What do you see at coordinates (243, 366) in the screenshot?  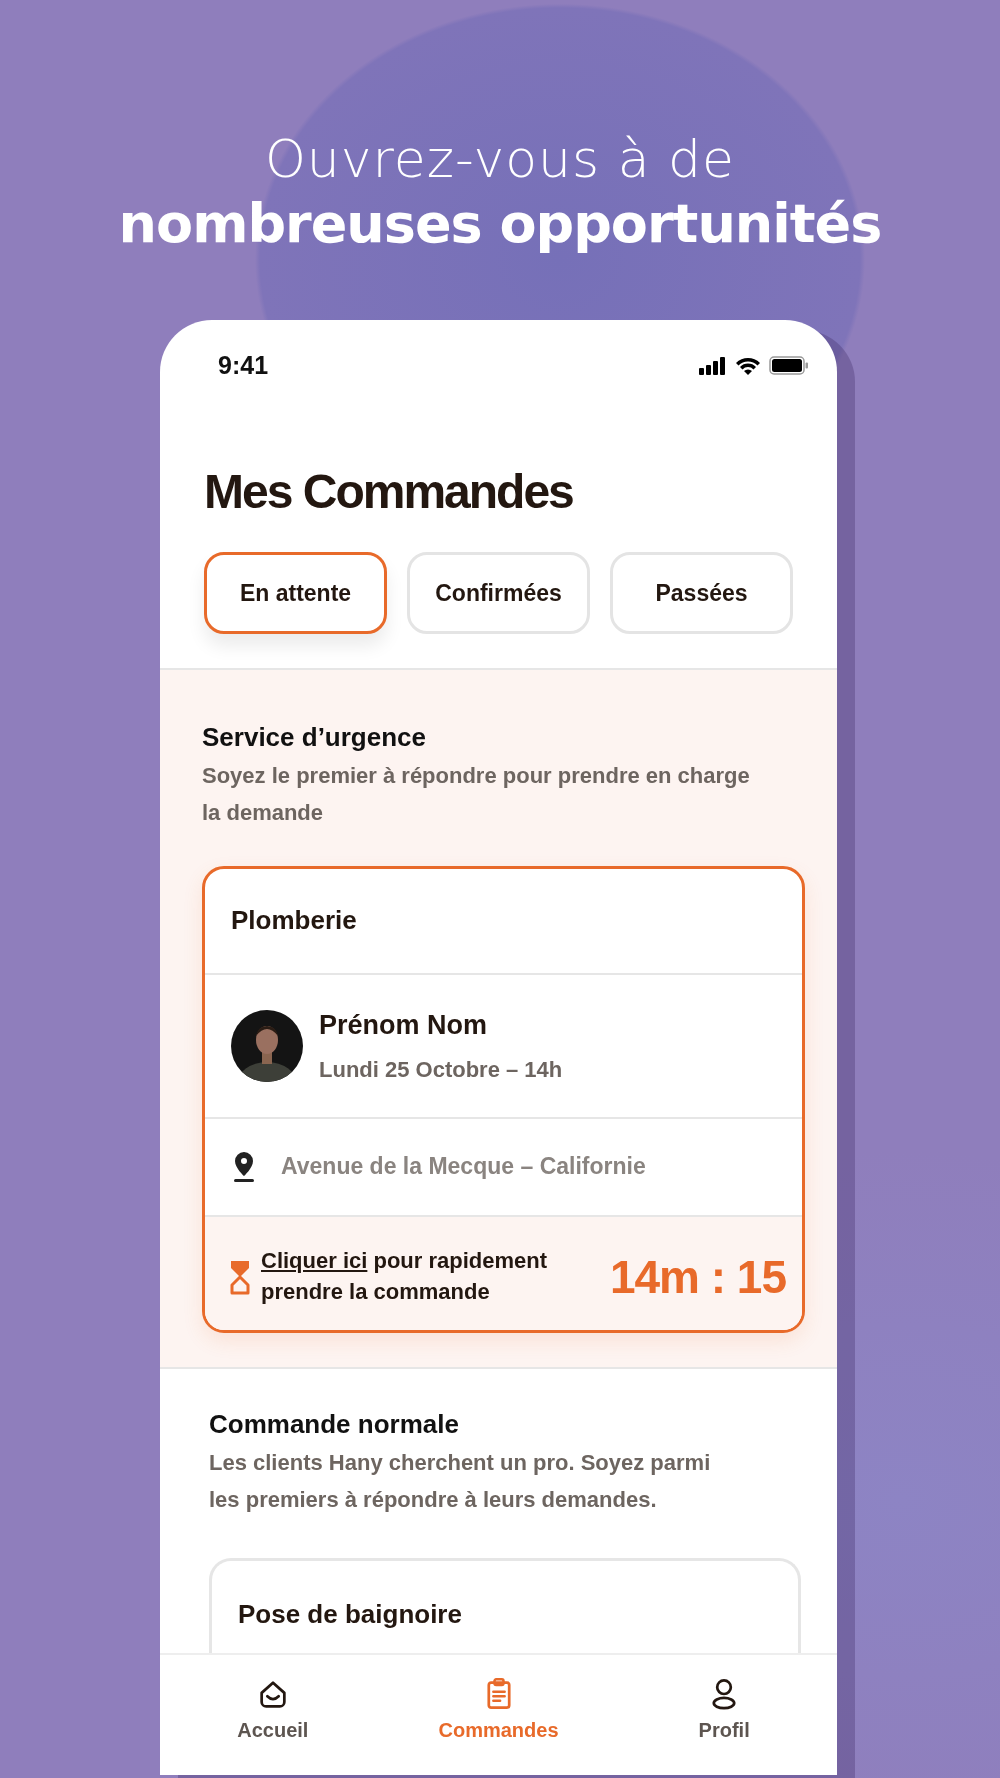 I see `status-time: 9:41` at bounding box center [243, 366].